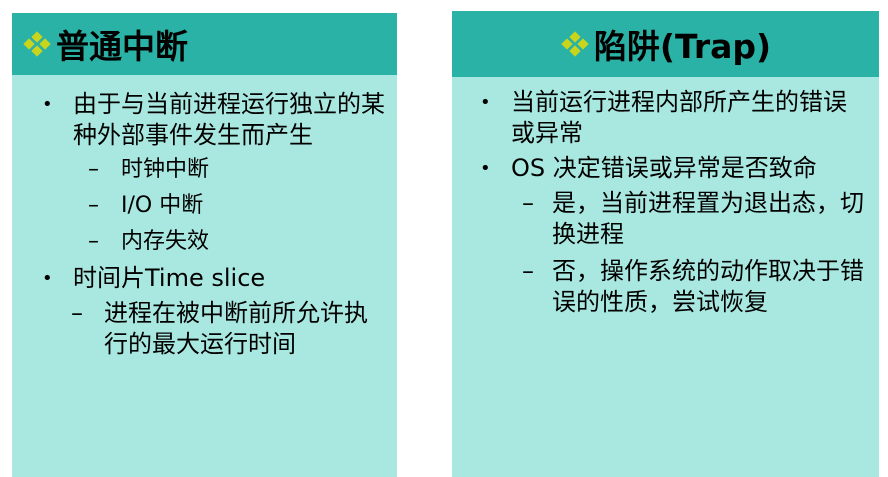  I want to click on sub-text: 内存失效, so click(165, 241).